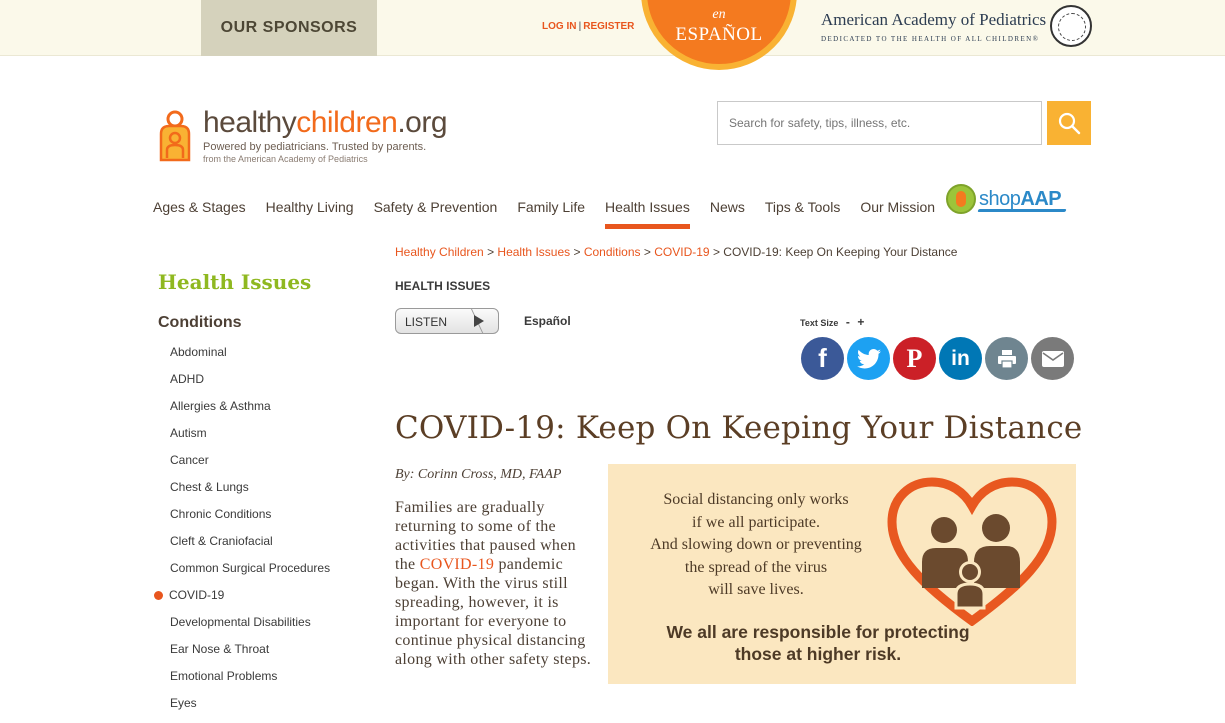 Image resolution: width=1225 pixels, height=723 pixels. Describe the element at coordinates (439, 252) in the screenshot. I see `breadcrumb-healthy-children: Healthy Children` at that location.